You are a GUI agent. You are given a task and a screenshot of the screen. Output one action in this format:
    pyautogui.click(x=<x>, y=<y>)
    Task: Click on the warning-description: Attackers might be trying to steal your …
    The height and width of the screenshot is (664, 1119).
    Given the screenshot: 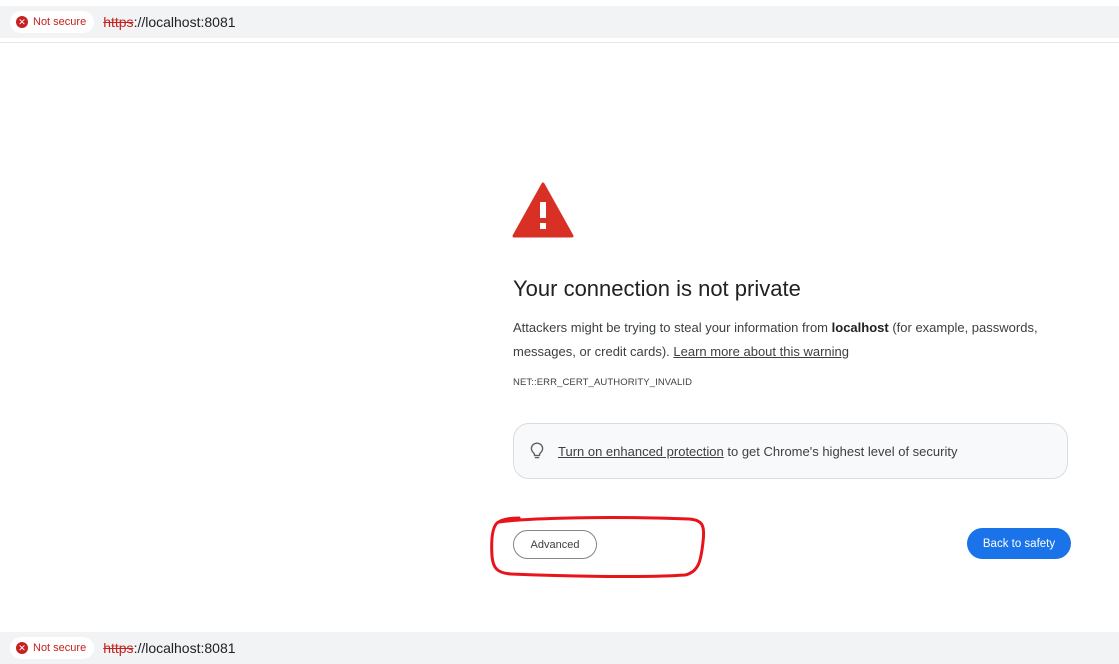 What is the action you would take?
    pyautogui.click(x=785, y=340)
    